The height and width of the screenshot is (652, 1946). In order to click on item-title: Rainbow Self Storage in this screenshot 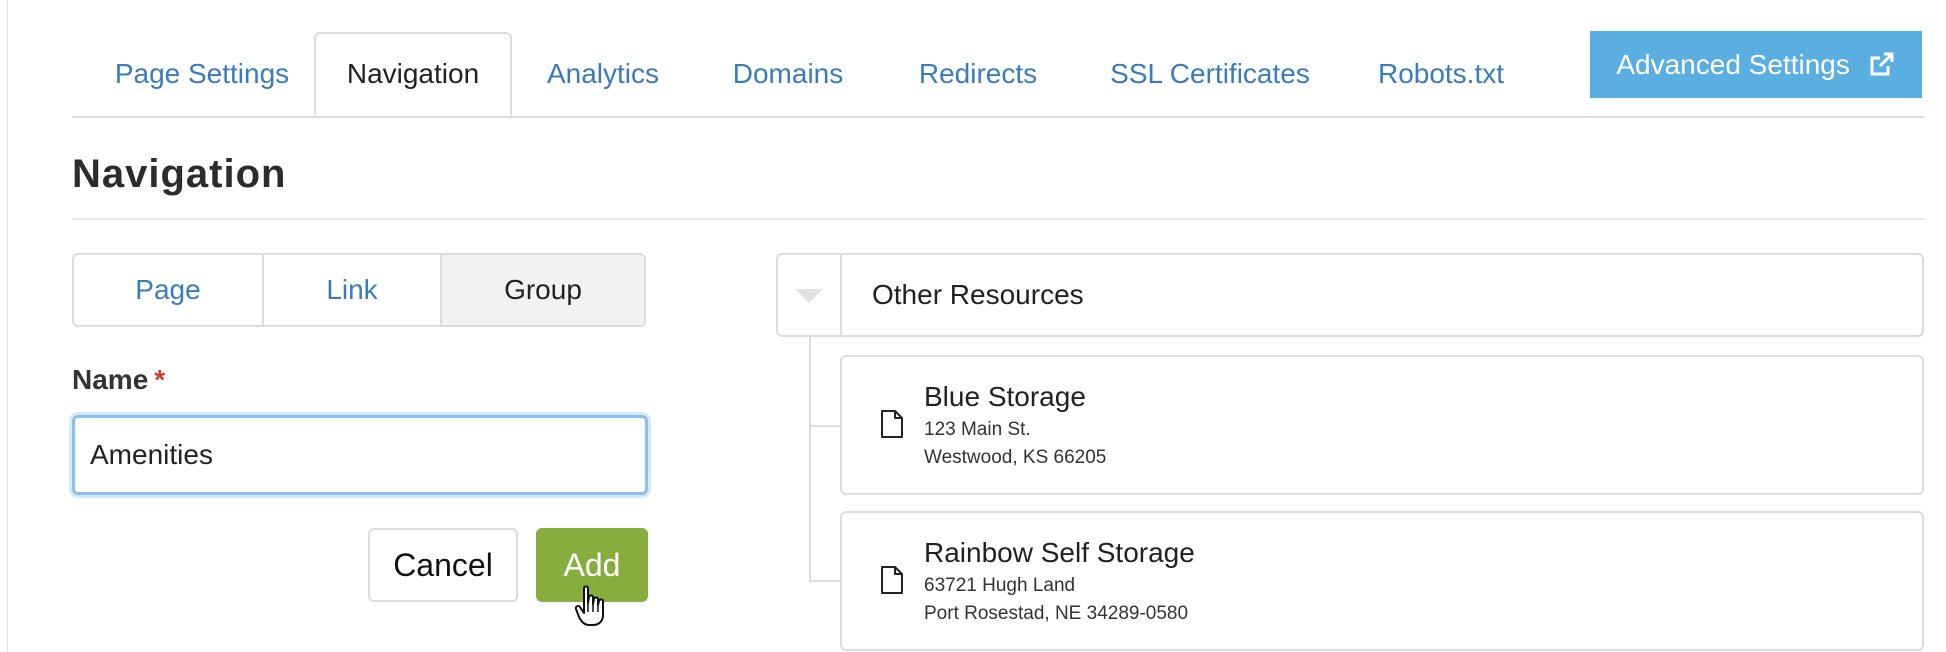, I will do `click(1059, 552)`.